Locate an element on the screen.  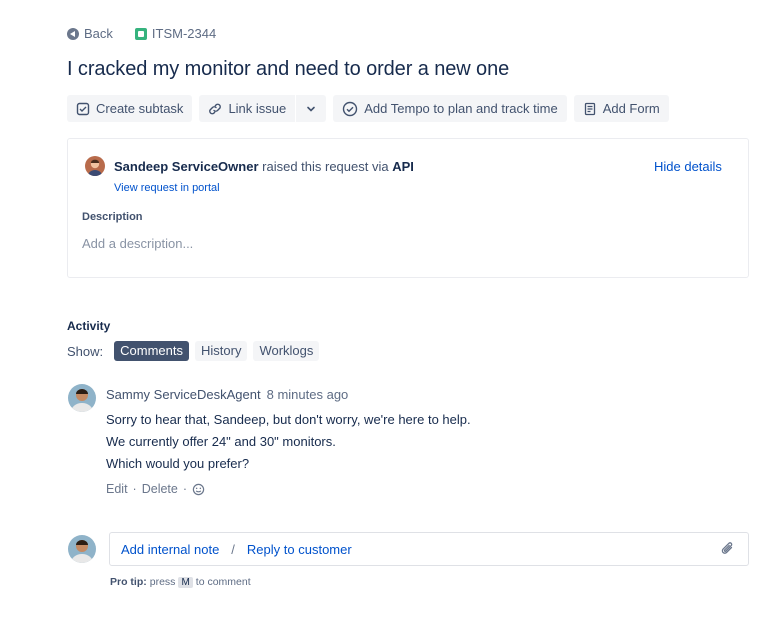
agent-avatar-image is located at coordinates (82, 398).